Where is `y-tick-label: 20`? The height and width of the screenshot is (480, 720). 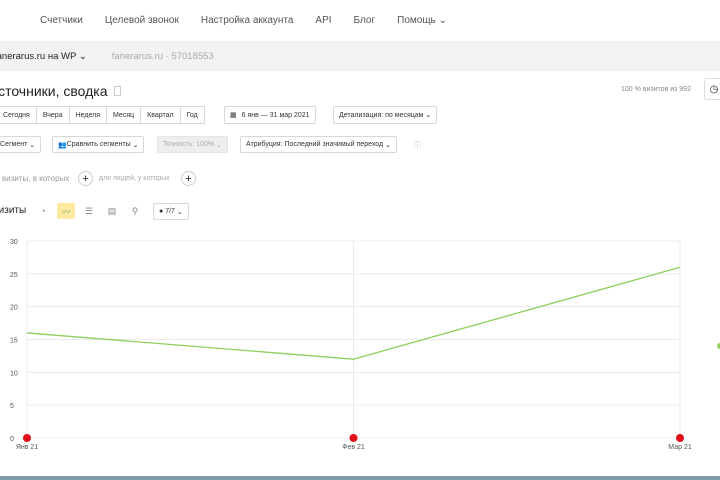
y-tick-label: 20 is located at coordinates (14, 308).